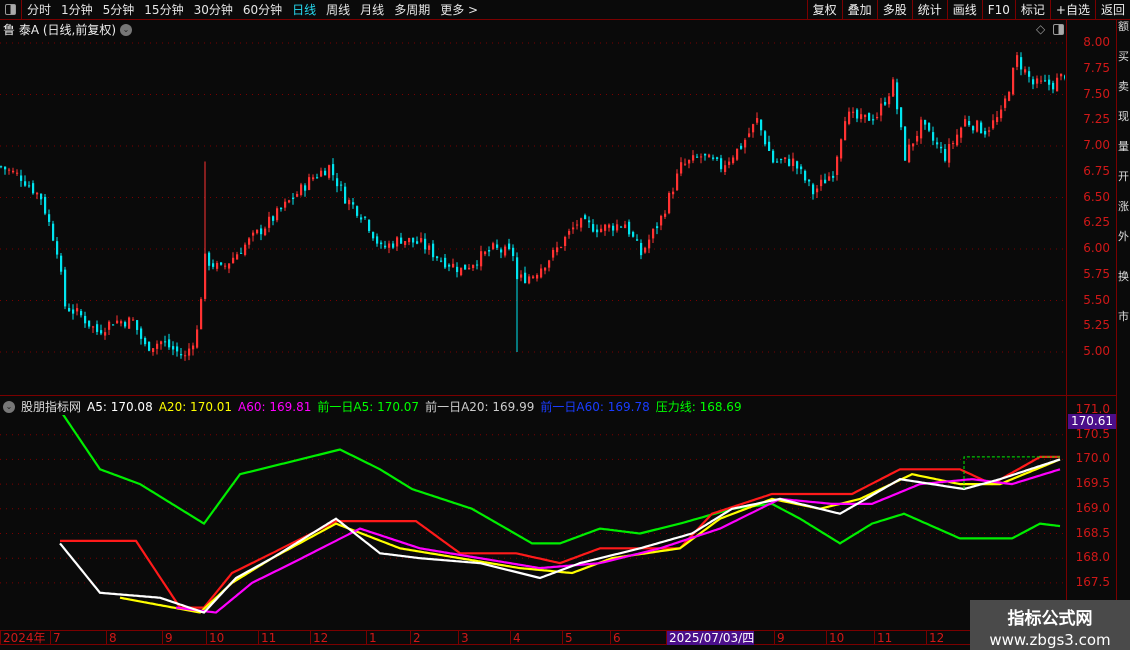  Describe the element at coordinates (1124, 290) in the screenshot. I see `side-label-8: 换` at that location.